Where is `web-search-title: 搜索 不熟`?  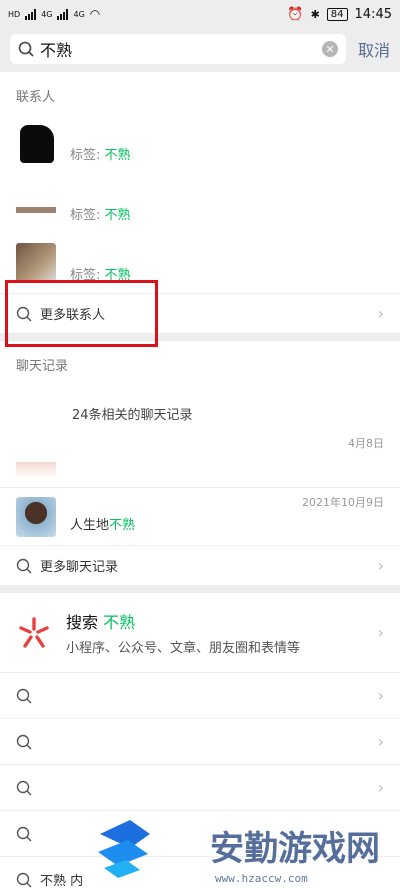 web-search-title: 搜索 不熟 is located at coordinates (101, 622).